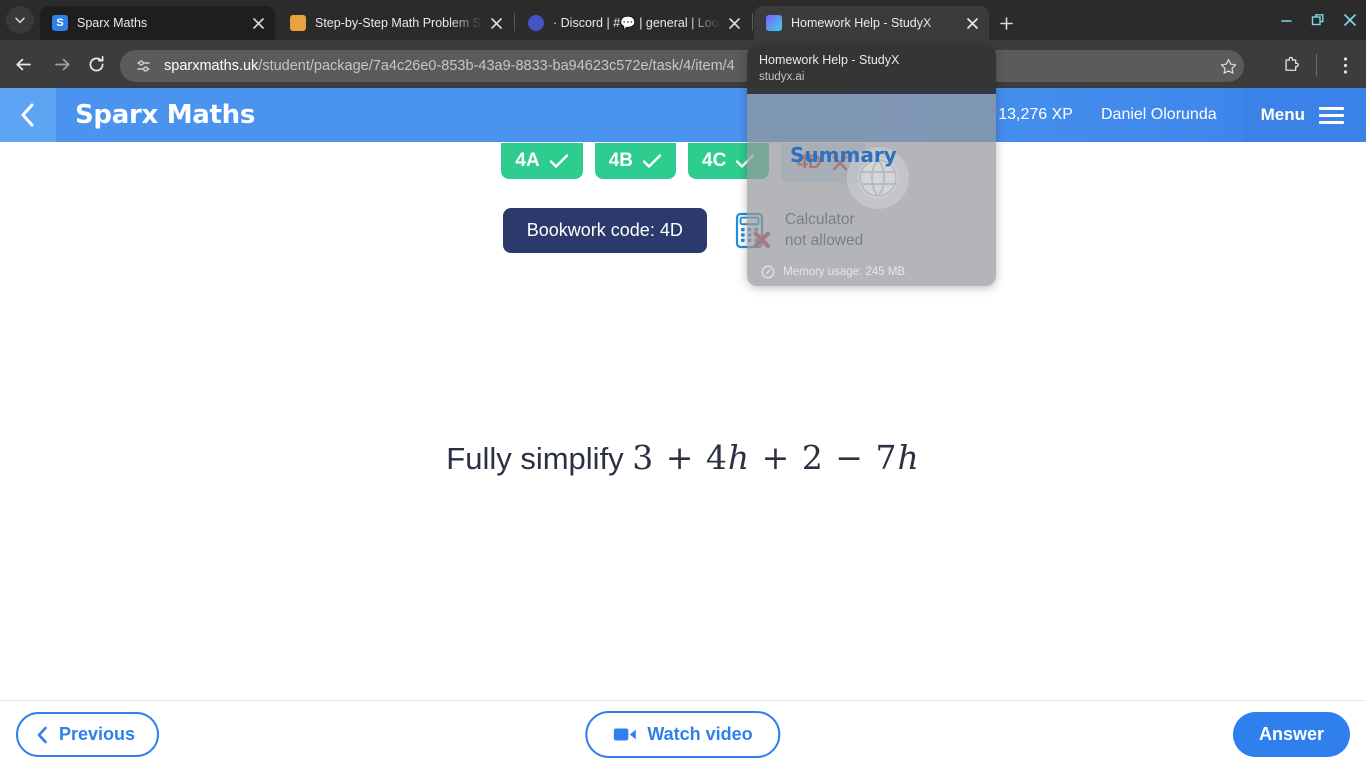 Image resolution: width=1366 pixels, height=768 pixels. I want to click on tab-search-button, so click(20, 20).